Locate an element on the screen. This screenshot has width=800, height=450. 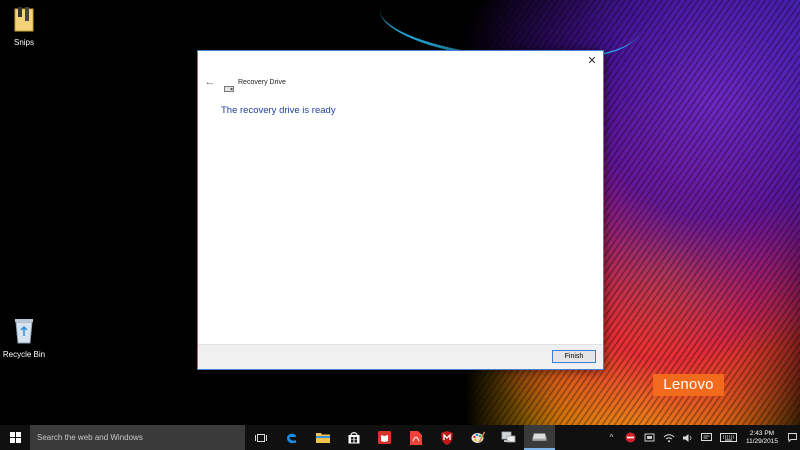
wizard-title: Recovery Drive is located at coordinates (262, 82).